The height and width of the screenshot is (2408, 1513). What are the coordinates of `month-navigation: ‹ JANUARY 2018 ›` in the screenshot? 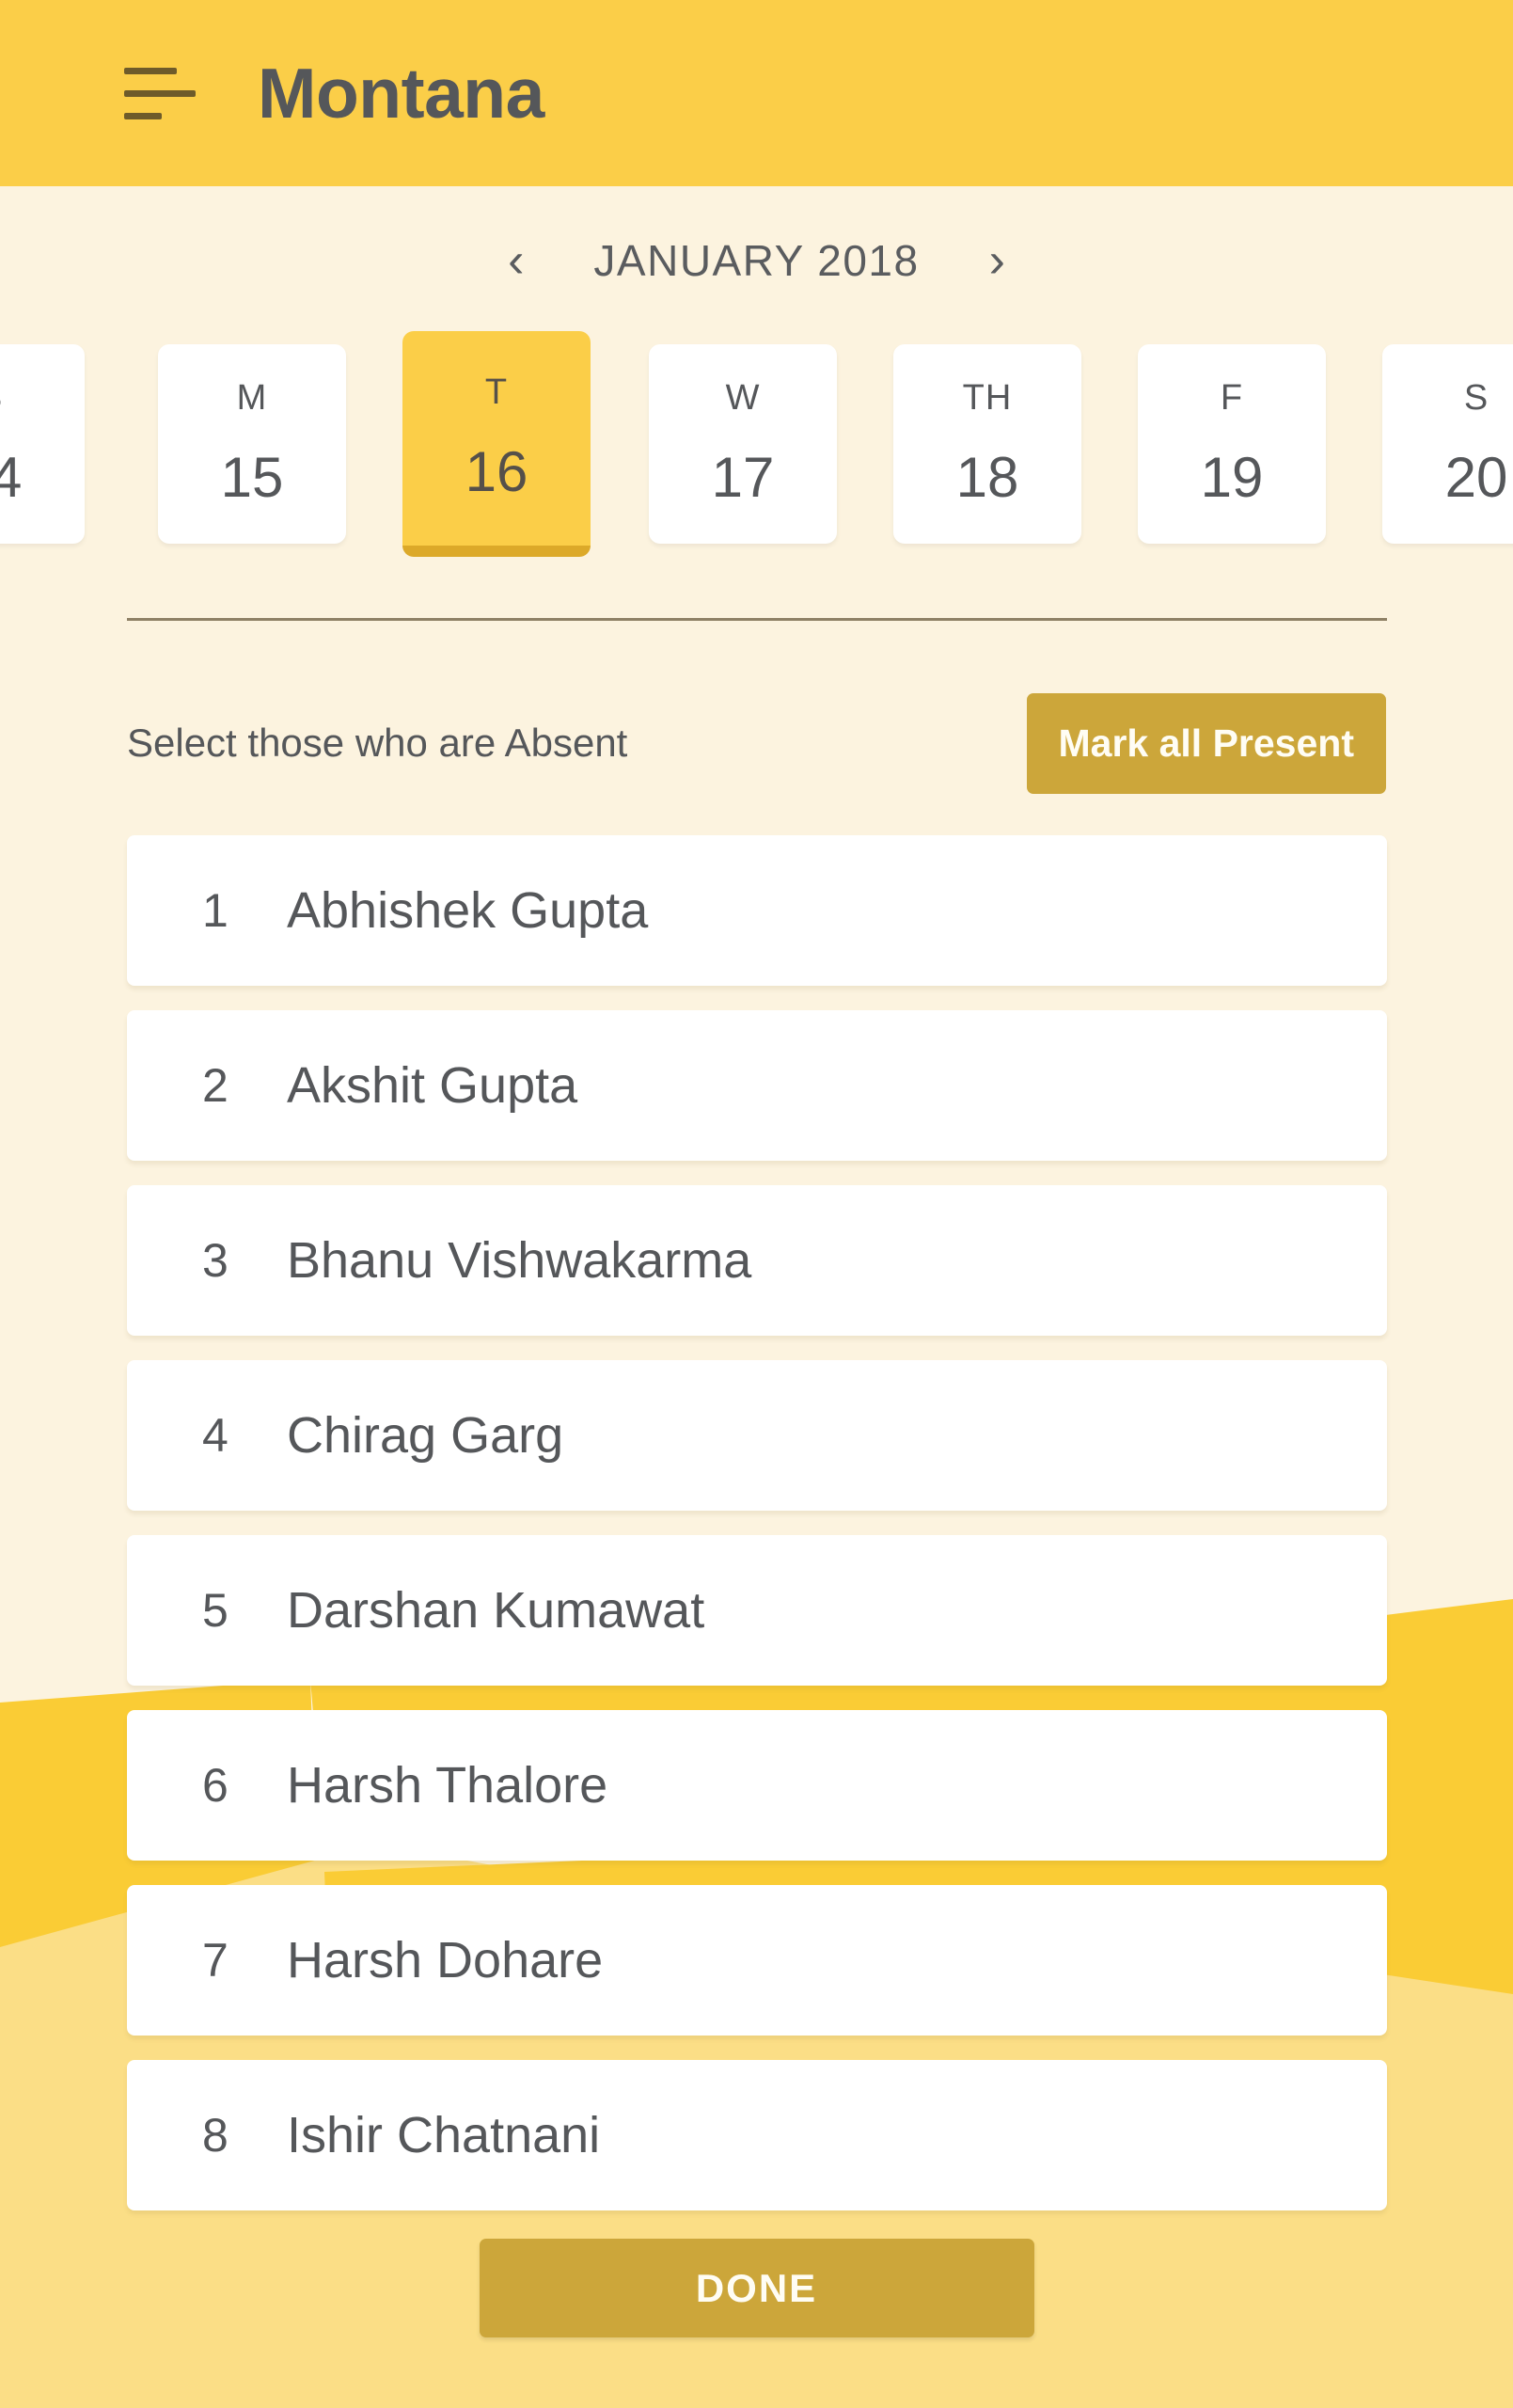 It's located at (756, 260).